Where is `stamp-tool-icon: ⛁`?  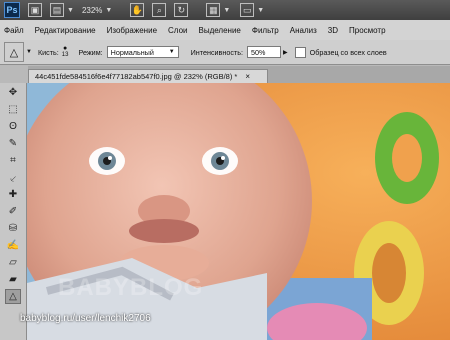 stamp-tool-icon: ⛁ is located at coordinates (13, 228).